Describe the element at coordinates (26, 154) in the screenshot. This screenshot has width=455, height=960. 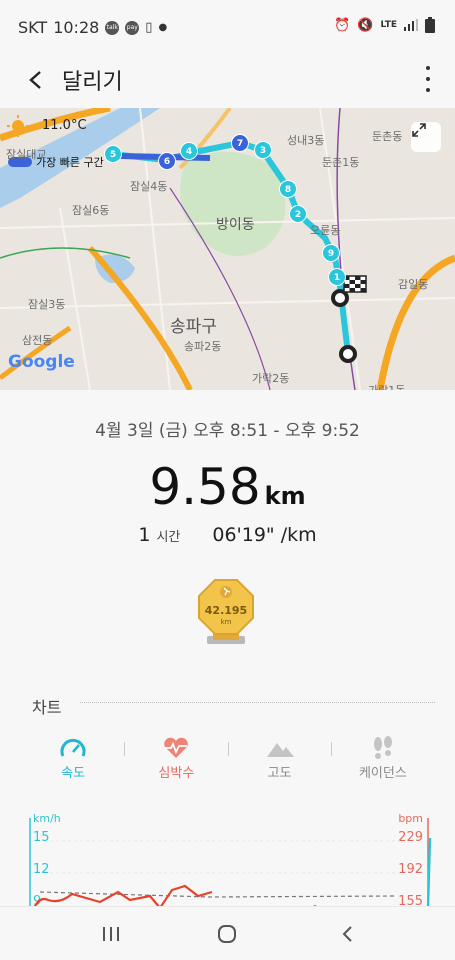
I see `map-label: 잠실대교` at that location.